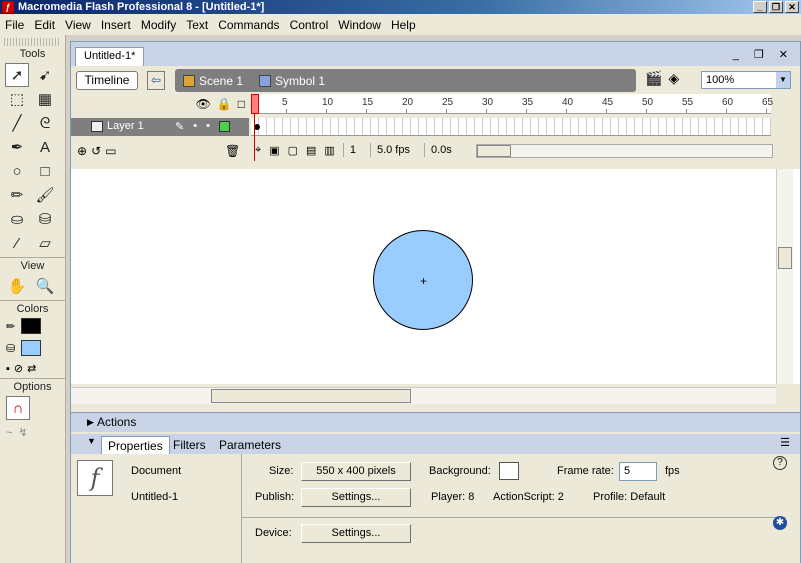 The height and width of the screenshot is (563, 801). Describe the element at coordinates (248, 25) in the screenshot. I see `menu-commands: Commands` at that location.